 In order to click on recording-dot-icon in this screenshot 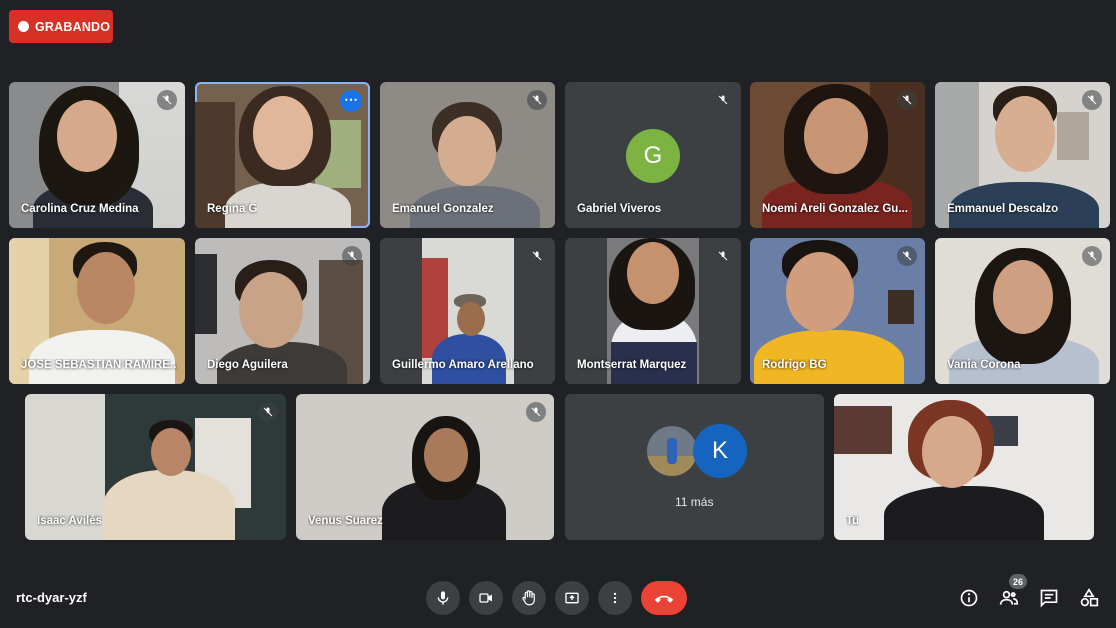, I will do `click(23, 26)`.